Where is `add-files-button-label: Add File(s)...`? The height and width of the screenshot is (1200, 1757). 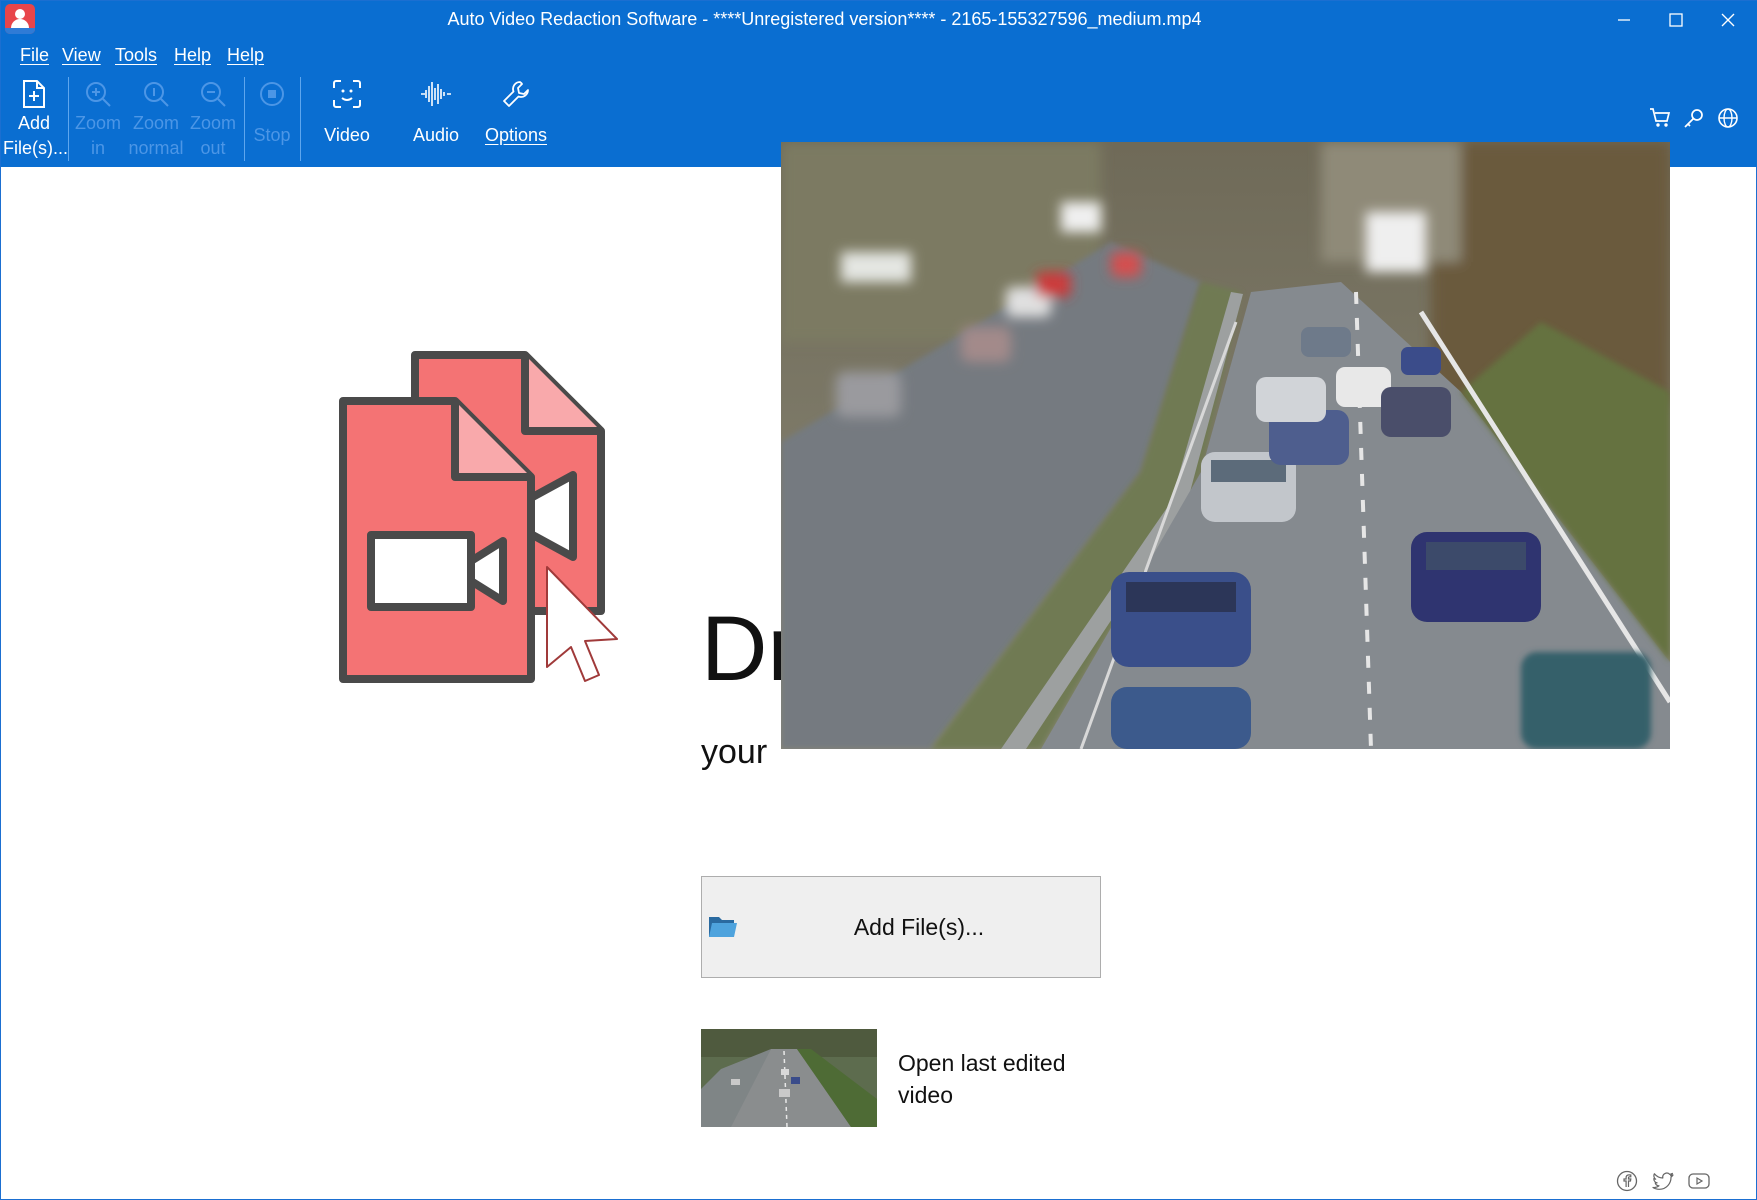 add-files-button-label: Add File(s)... is located at coordinates (919, 927).